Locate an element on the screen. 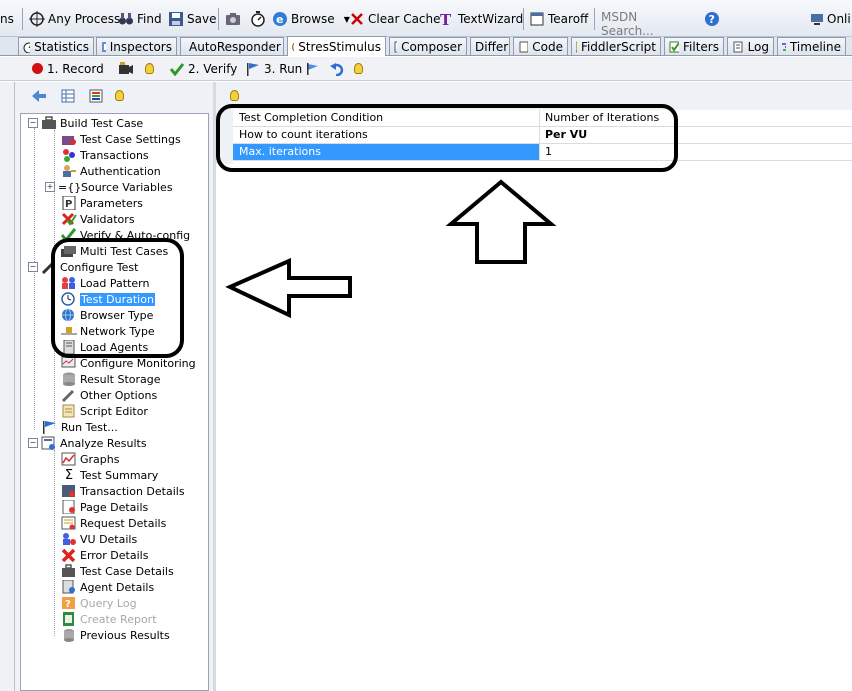 The height and width of the screenshot is (691, 852). tree-node-validators: Validators is located at coordinates (98, 219).